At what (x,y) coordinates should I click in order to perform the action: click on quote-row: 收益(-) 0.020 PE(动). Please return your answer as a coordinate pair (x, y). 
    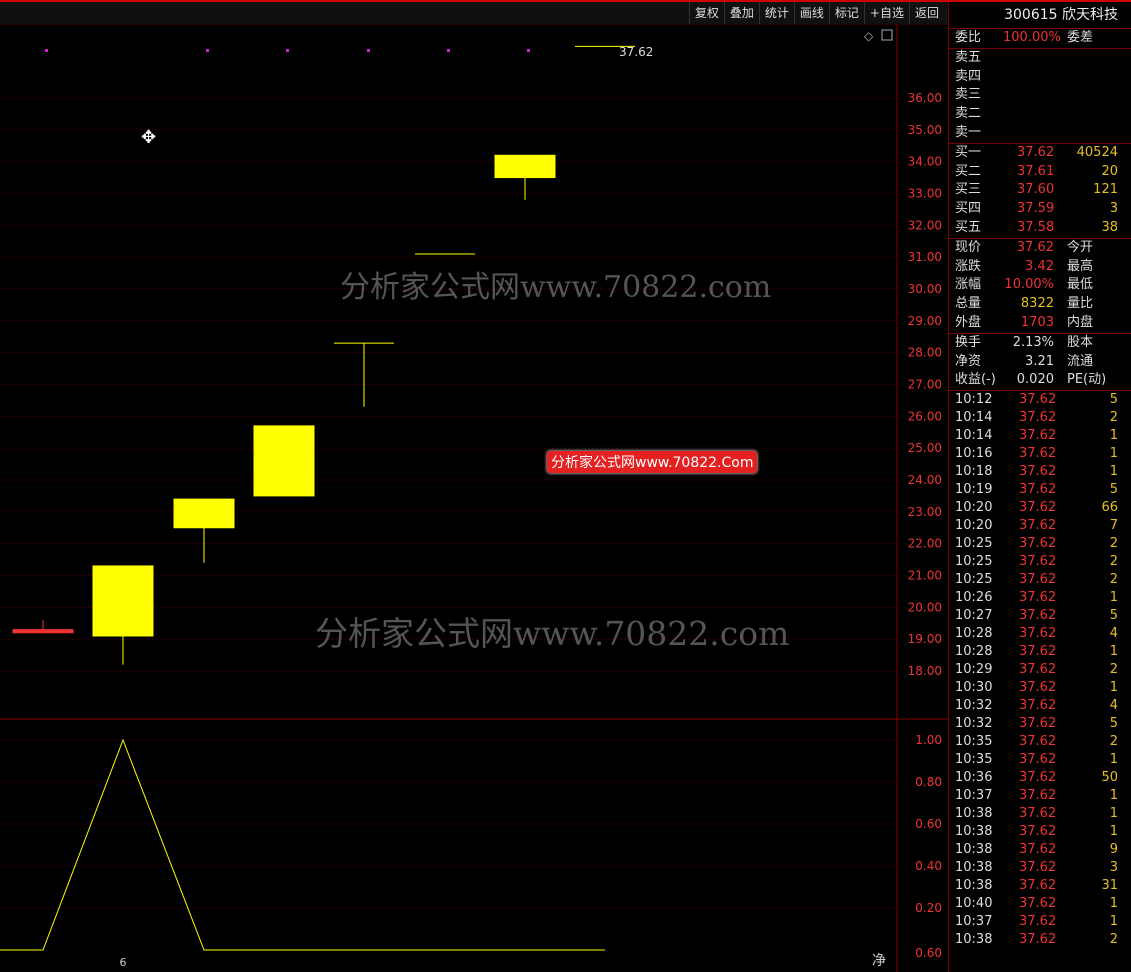
    Looking at the image, I should click on (1040, 380).